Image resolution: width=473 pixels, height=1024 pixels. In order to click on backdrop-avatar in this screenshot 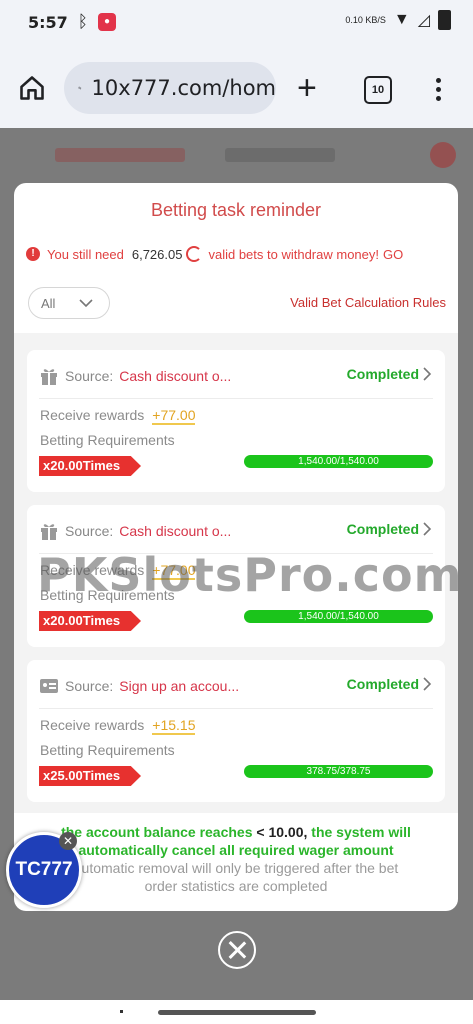, I will do `click(443, 155)`.